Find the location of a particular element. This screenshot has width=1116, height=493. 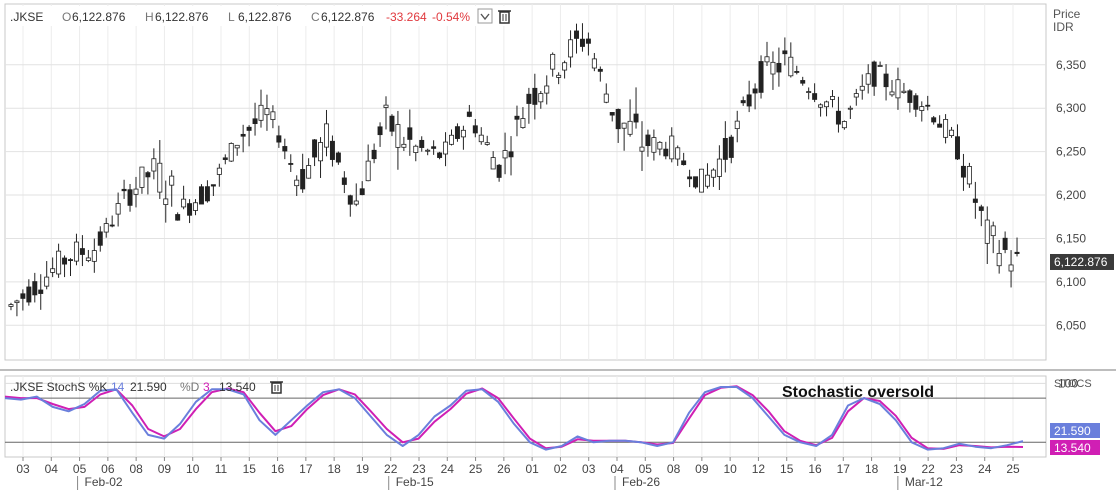

x-month-label: Feb-02 is located at coordinates (104, 482).